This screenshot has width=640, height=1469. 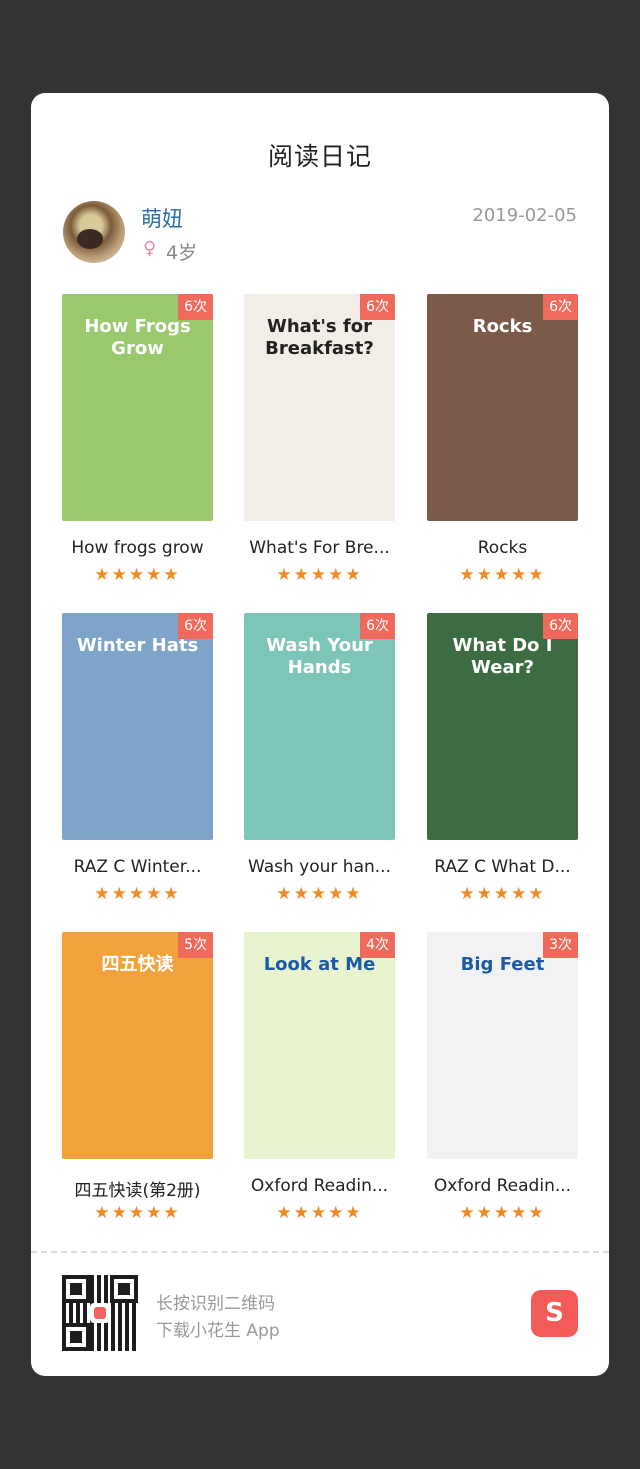 I want to click on book-cover: Big Feet 3次, so click(x=502, y=1045).